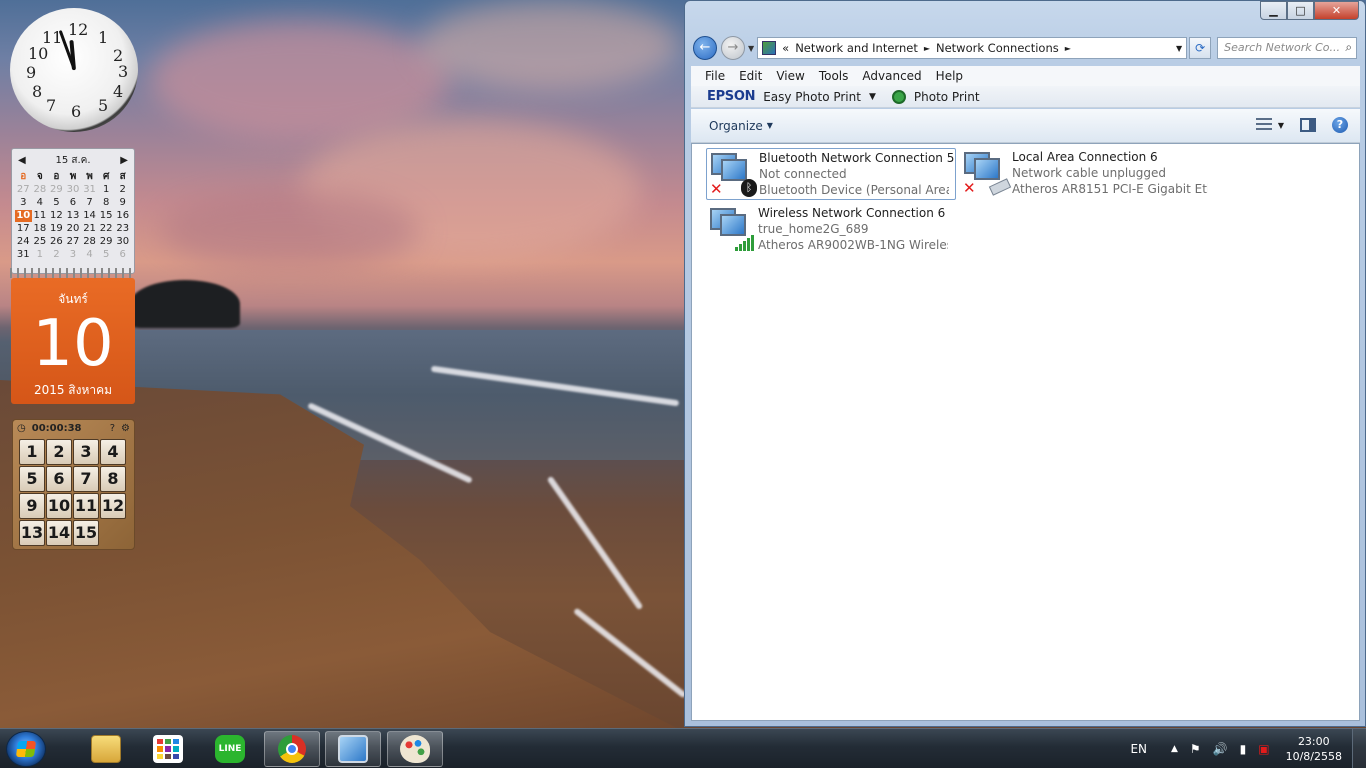 Image resolution: width=1366 pixels, height=768 pixels. What do you see at coordinates (1243, 749) in the screenshot?
I see `battery-icon: ▮` at bounding box center [1243, 749].